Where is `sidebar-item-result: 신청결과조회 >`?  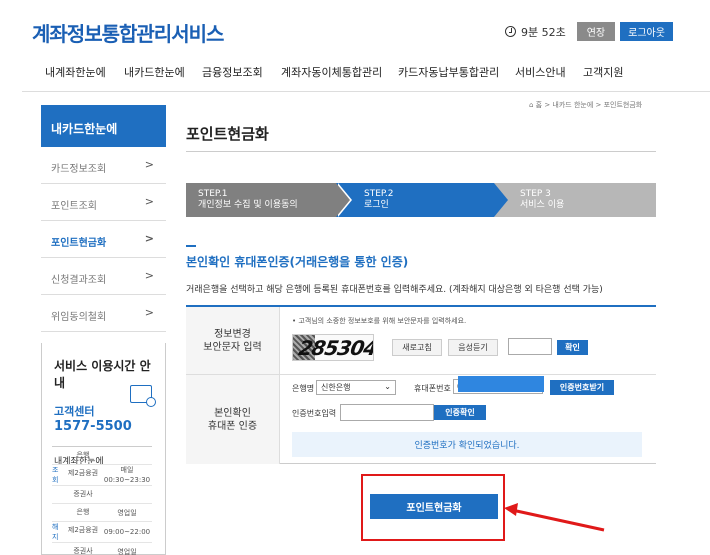 sidebar-item-result: 신청결과조회 > is located at coordinates (103, 276).